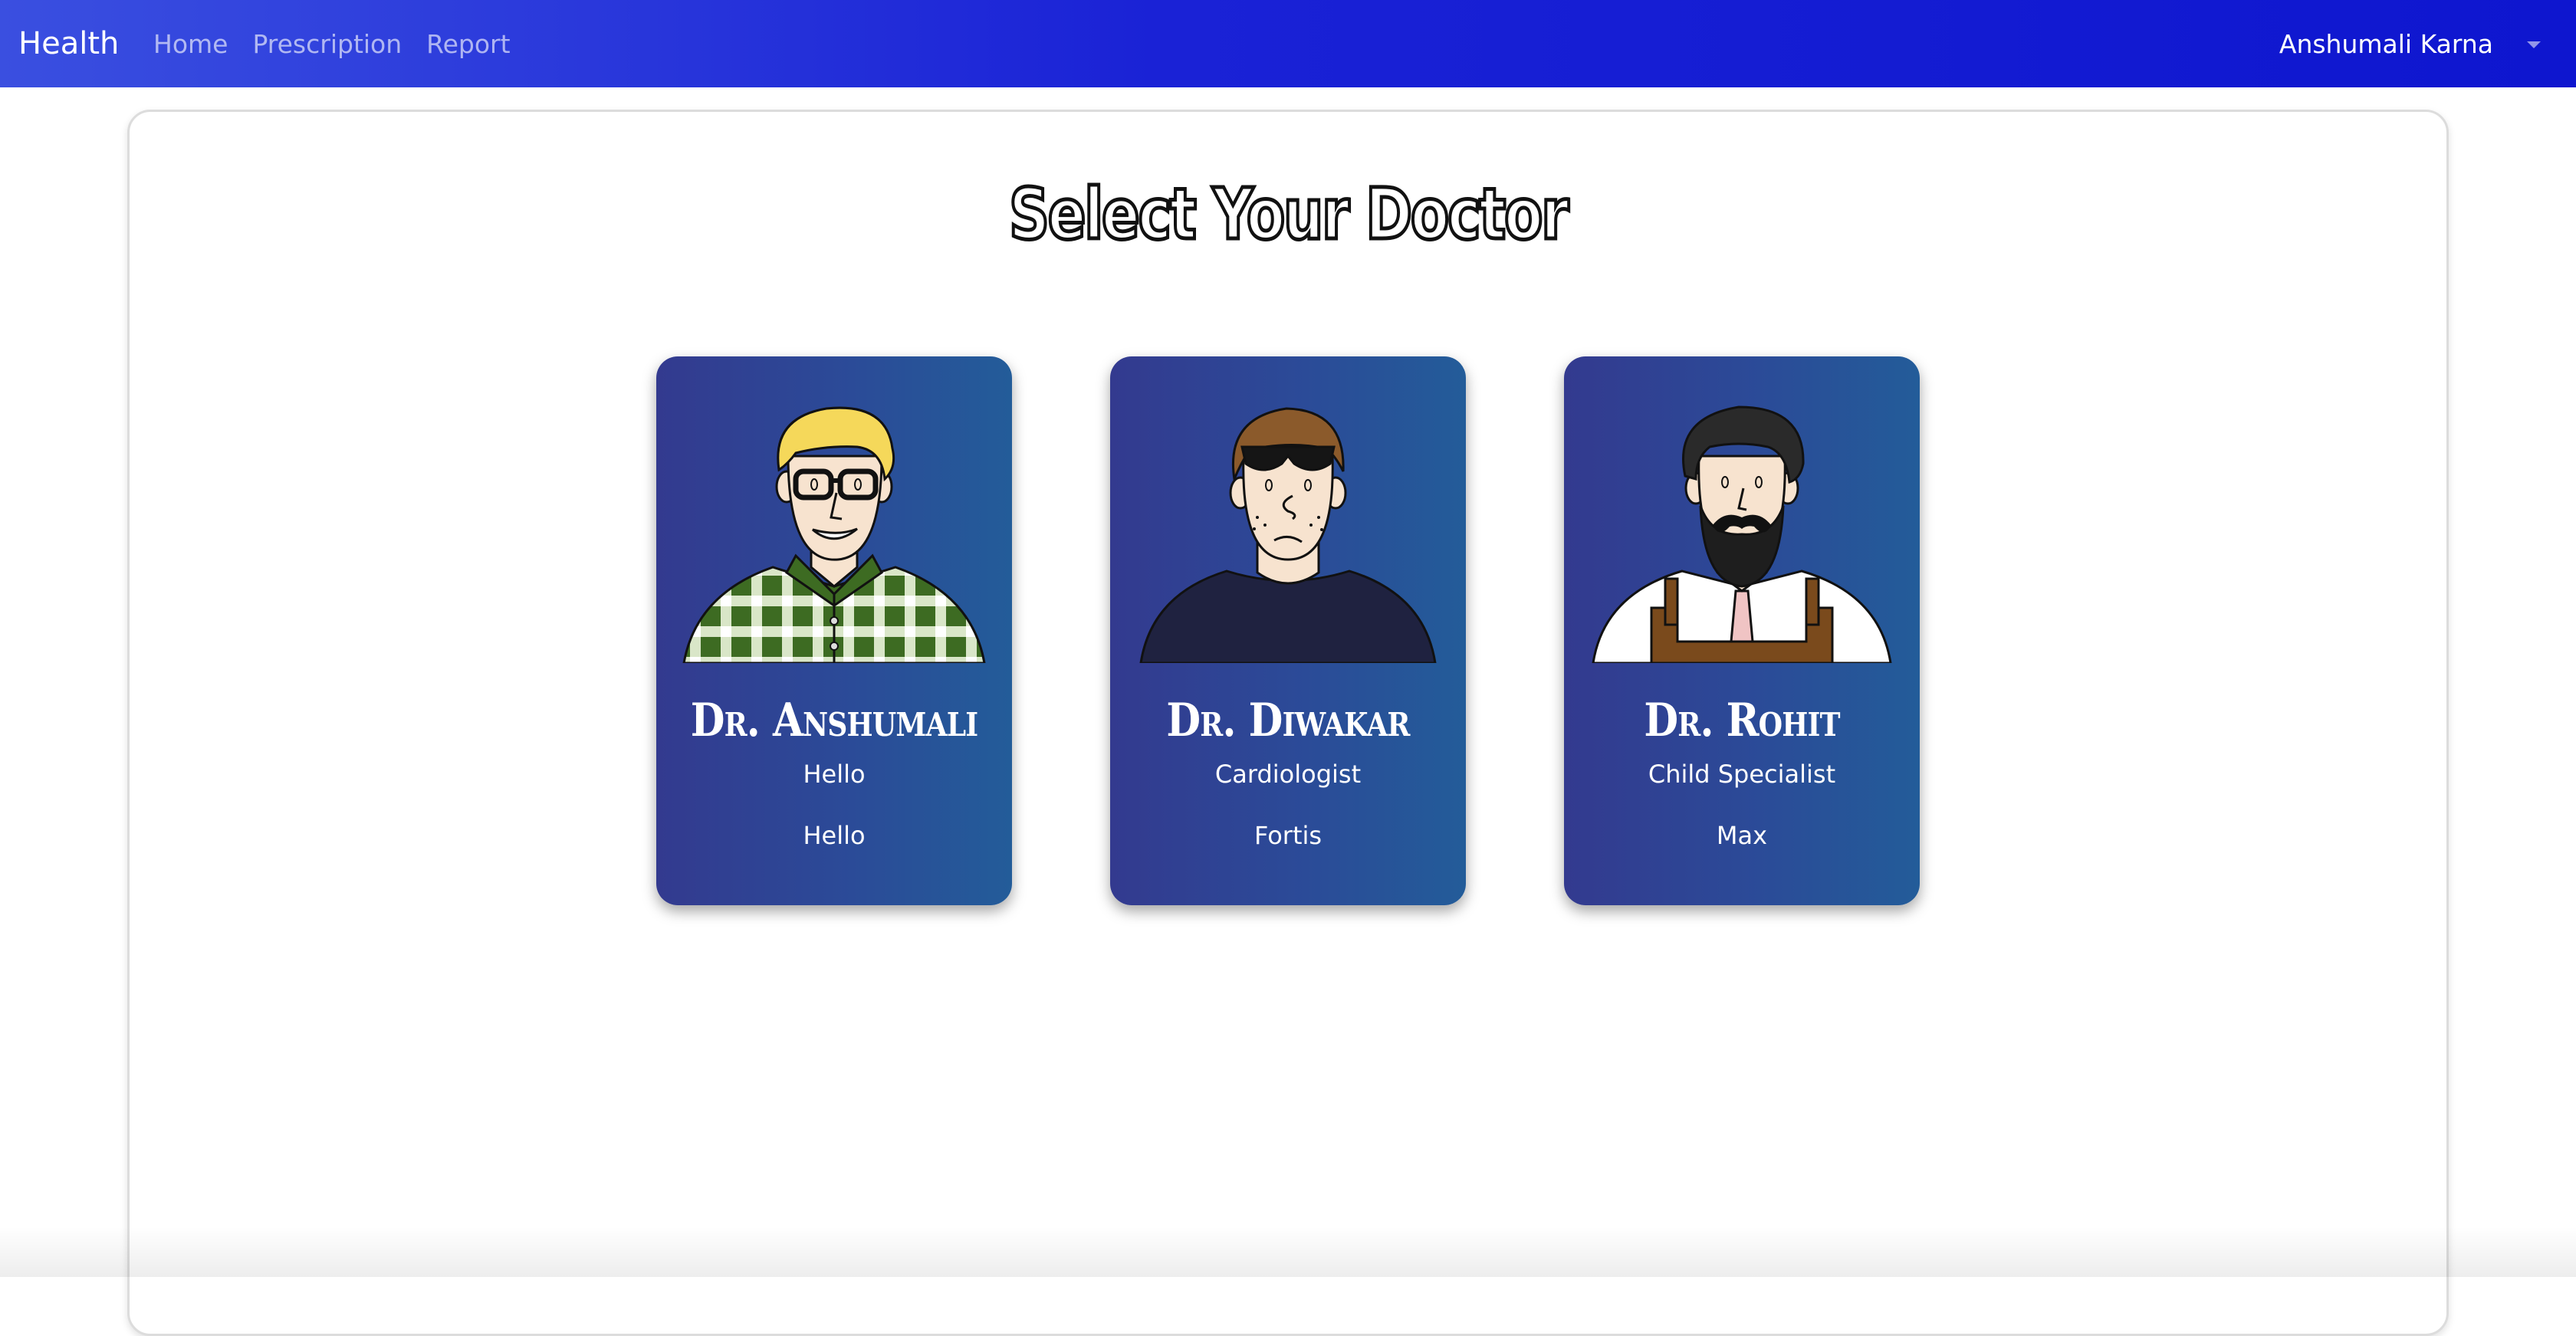 This screenshot has width=2576, height=1336. I want to click on doctor-hospital: Max, so click(1742, 835).